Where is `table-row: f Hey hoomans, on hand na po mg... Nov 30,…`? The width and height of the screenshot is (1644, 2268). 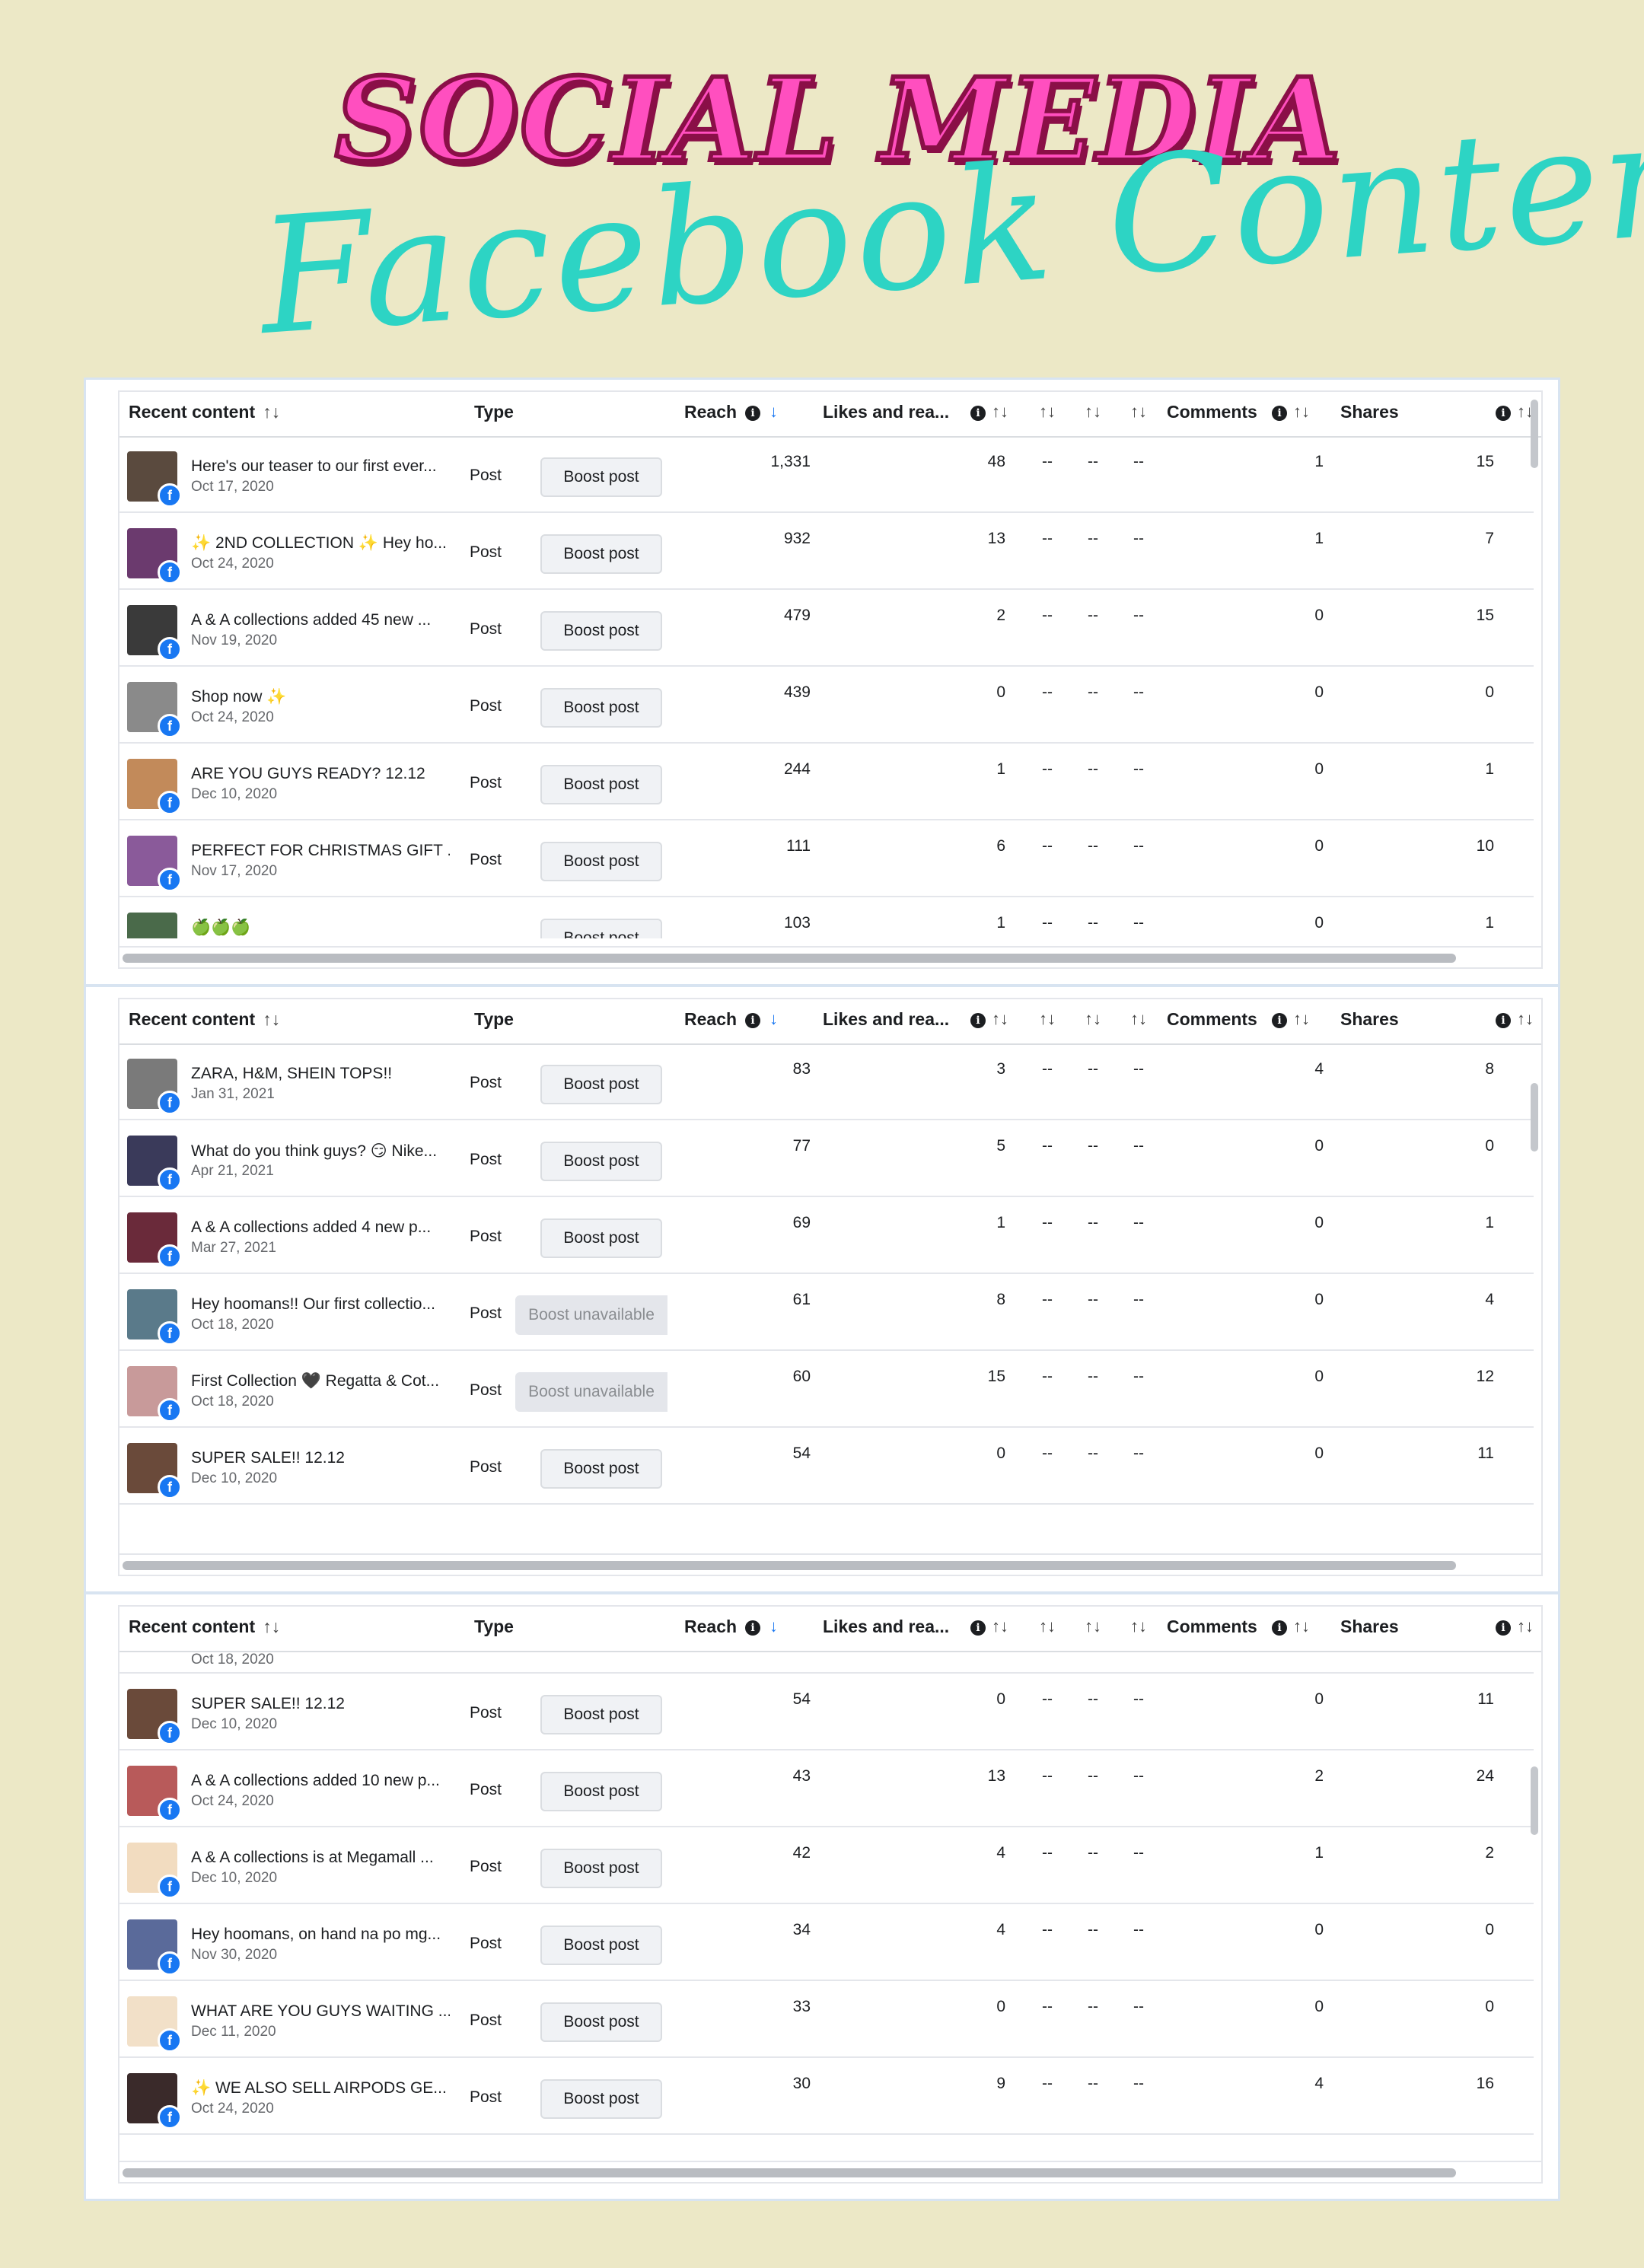
table-row: f Hey hoomans, on hand na po mg... Nov 30,… is located at coordinates (826, 1942).